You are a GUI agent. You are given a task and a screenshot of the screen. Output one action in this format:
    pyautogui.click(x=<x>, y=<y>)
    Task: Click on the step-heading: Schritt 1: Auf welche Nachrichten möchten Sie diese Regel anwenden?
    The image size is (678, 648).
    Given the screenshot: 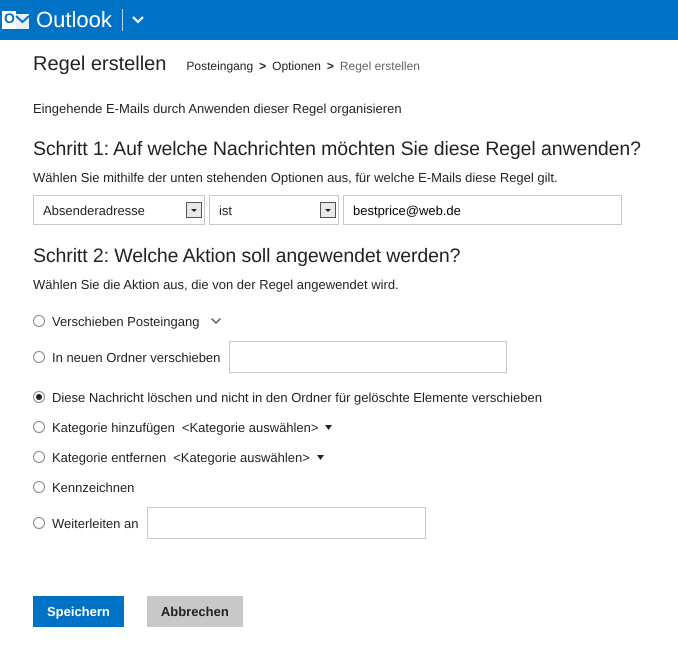 What is the action you would take?
    pyautogui.click(x=337, y=149)
    